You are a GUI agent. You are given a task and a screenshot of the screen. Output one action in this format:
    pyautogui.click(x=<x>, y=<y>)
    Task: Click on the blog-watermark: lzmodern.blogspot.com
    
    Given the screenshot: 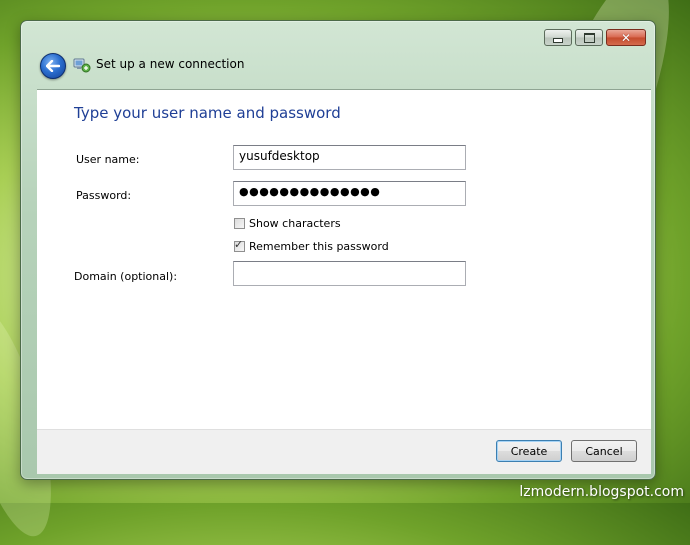 What is the action you would take?
    pyautogui.click(x=601, y=492)
    